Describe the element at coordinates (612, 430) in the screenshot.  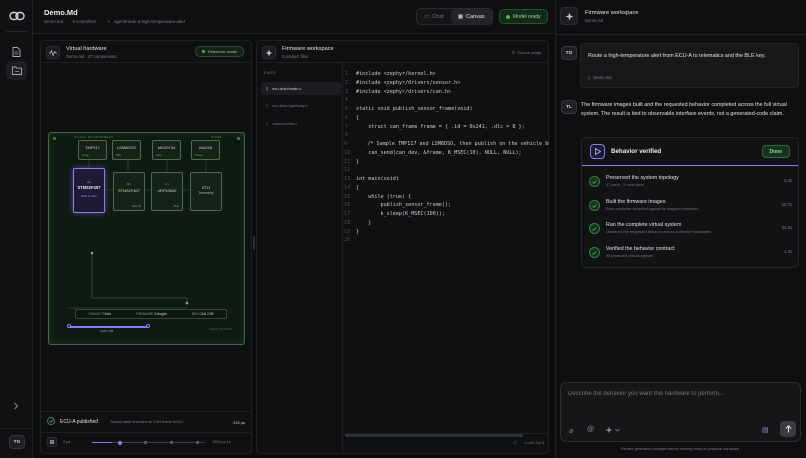
I see `mode-dropdown` at that location.